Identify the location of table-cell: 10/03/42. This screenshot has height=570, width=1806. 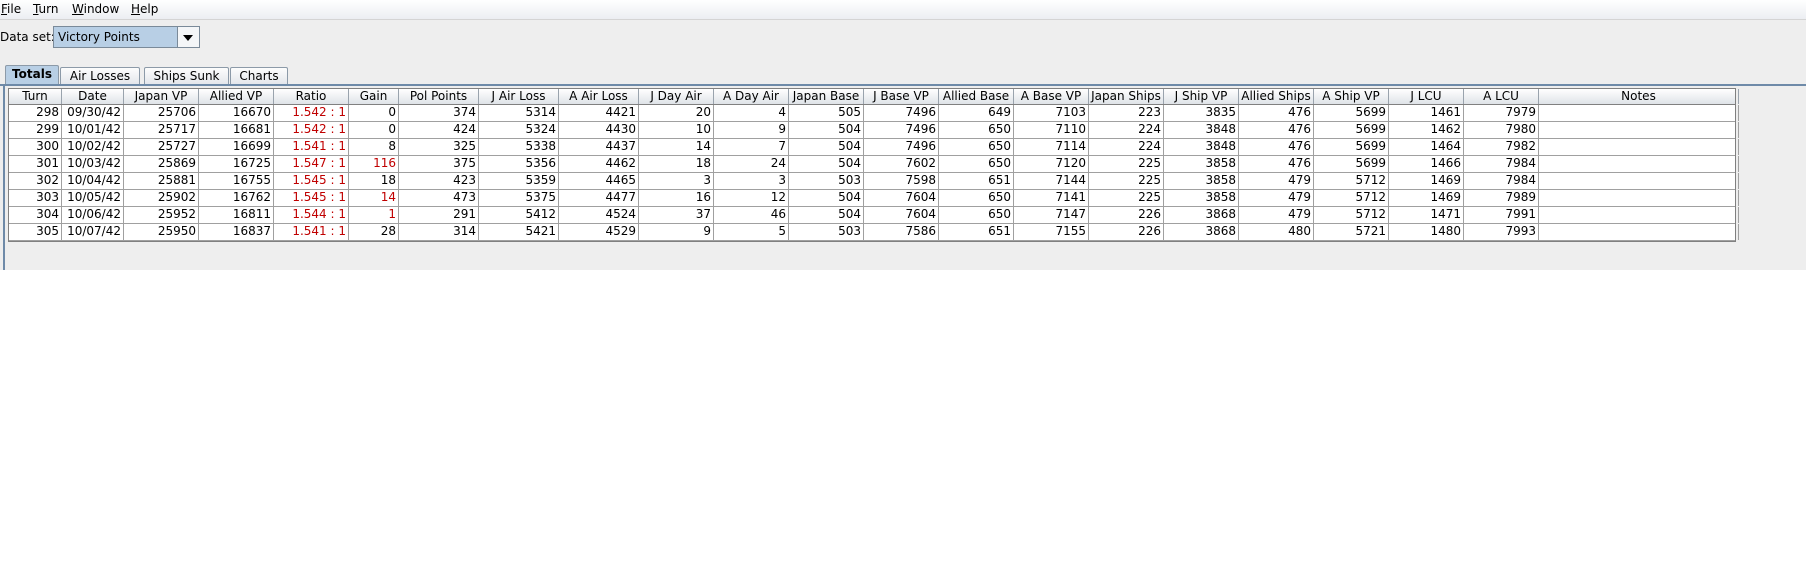
(93, 164).